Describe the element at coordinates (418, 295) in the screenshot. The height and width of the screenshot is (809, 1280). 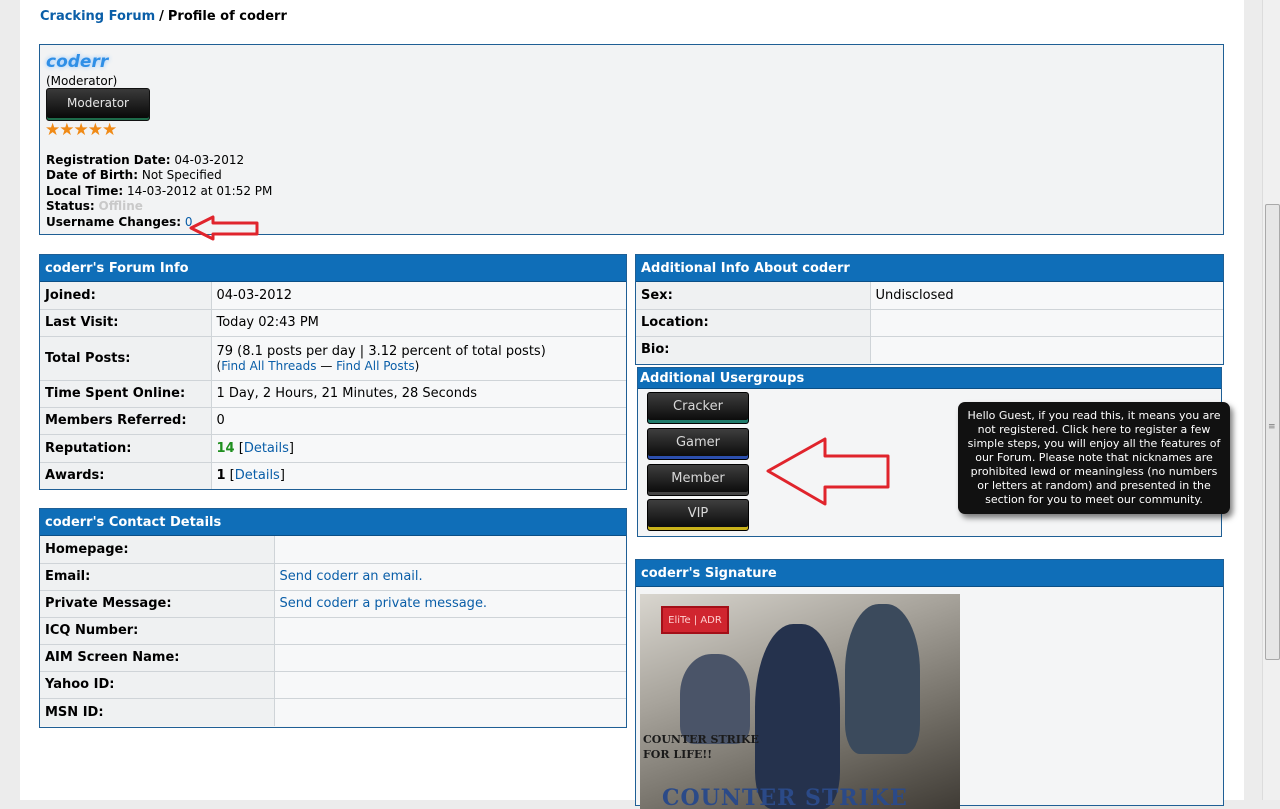
I see `joined-value: 04-03-2012` at that location.